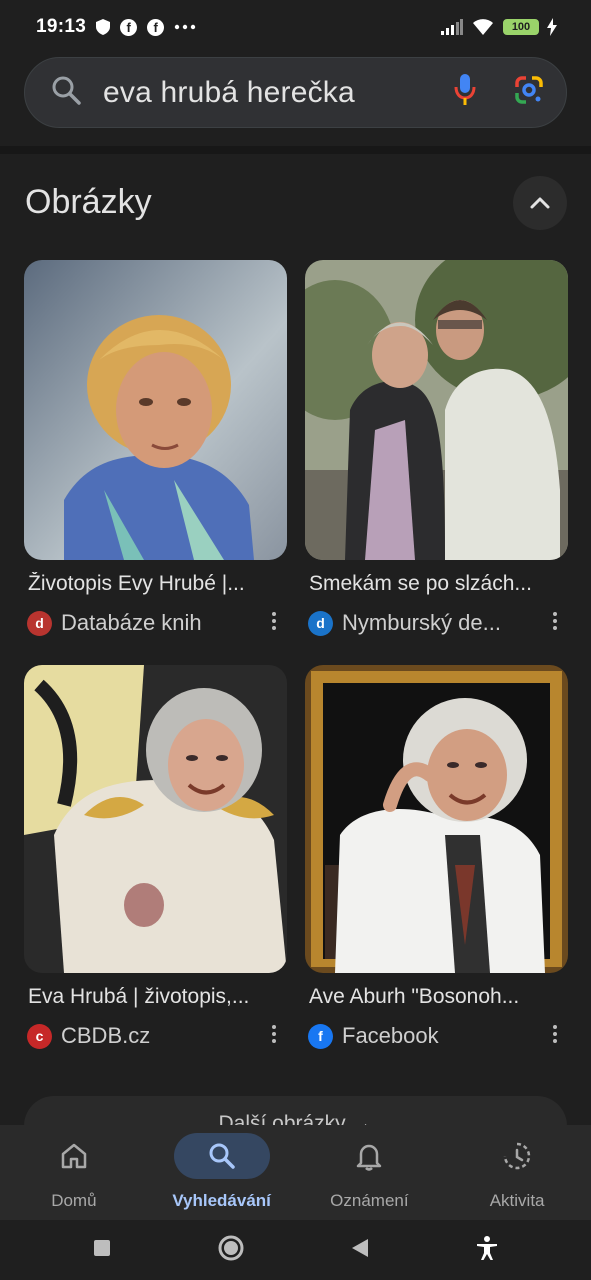 This screenshot has width=591, height=1280. I want to click on back-triangle-icon, so click(359, 1247).